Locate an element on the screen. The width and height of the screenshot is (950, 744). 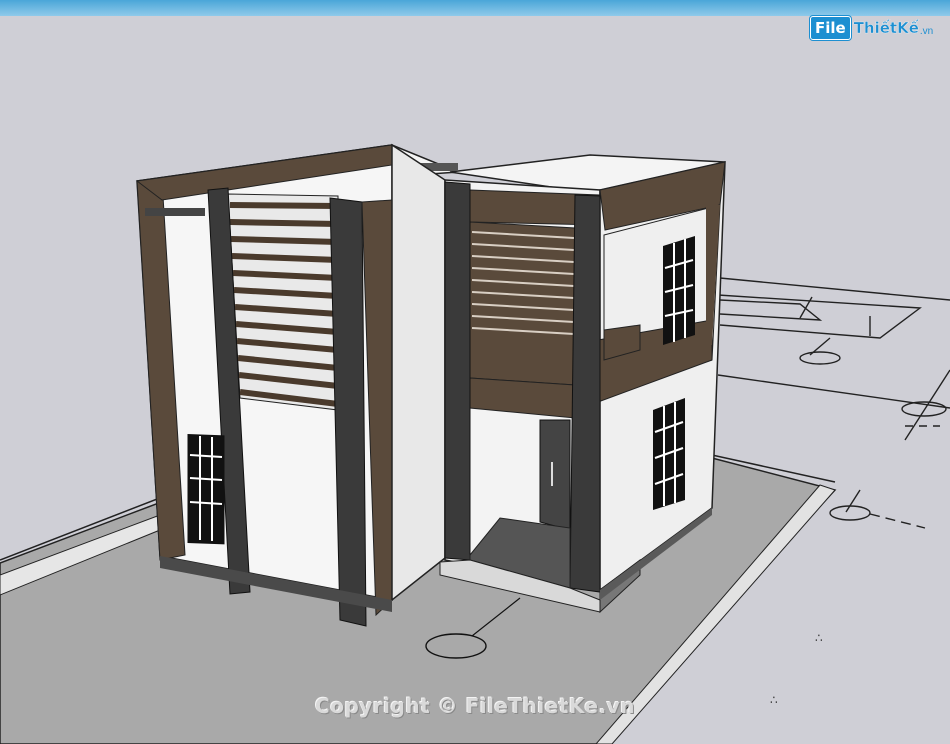
logo-brand-text: ThiếtKế is located at coordinates (886, 28).